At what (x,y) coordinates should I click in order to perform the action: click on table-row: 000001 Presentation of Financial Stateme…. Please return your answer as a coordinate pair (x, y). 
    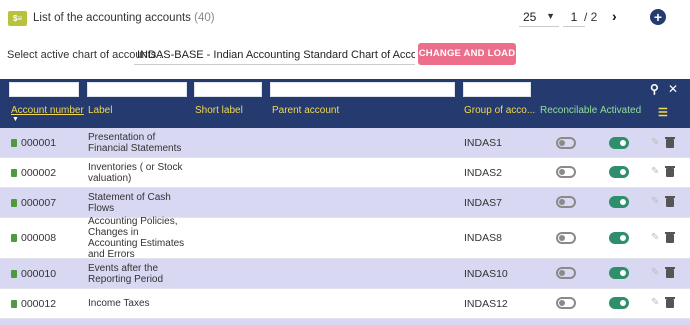
    Looking at the image, I should click on (345, 143).